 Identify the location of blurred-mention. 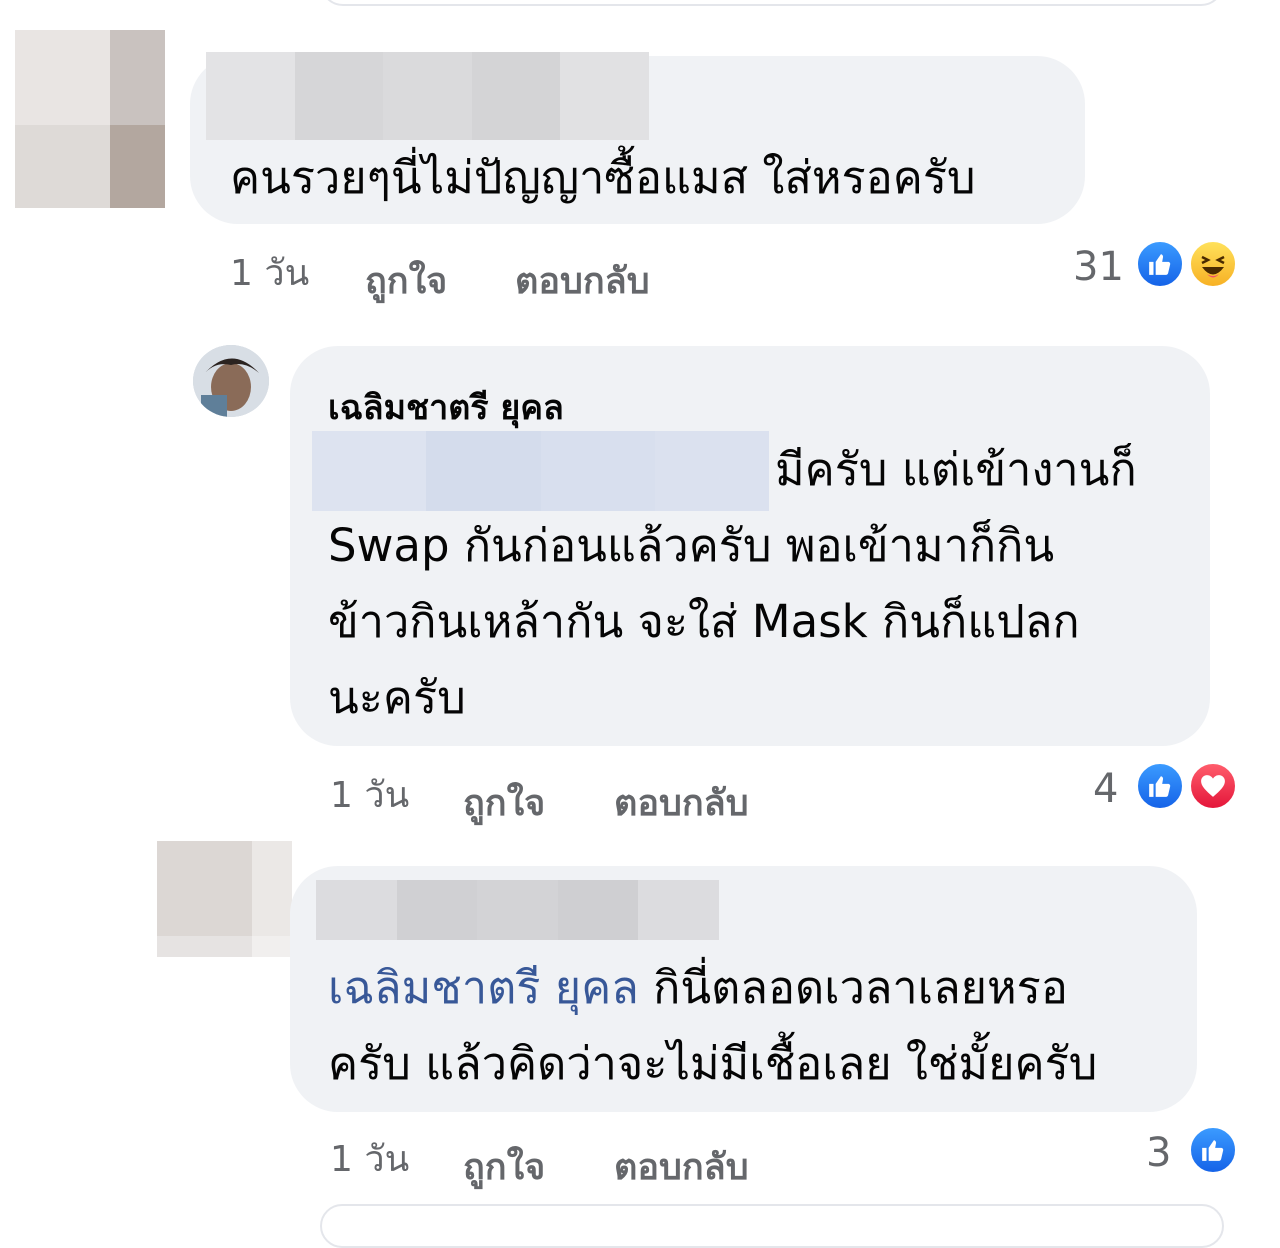
(540, 471).